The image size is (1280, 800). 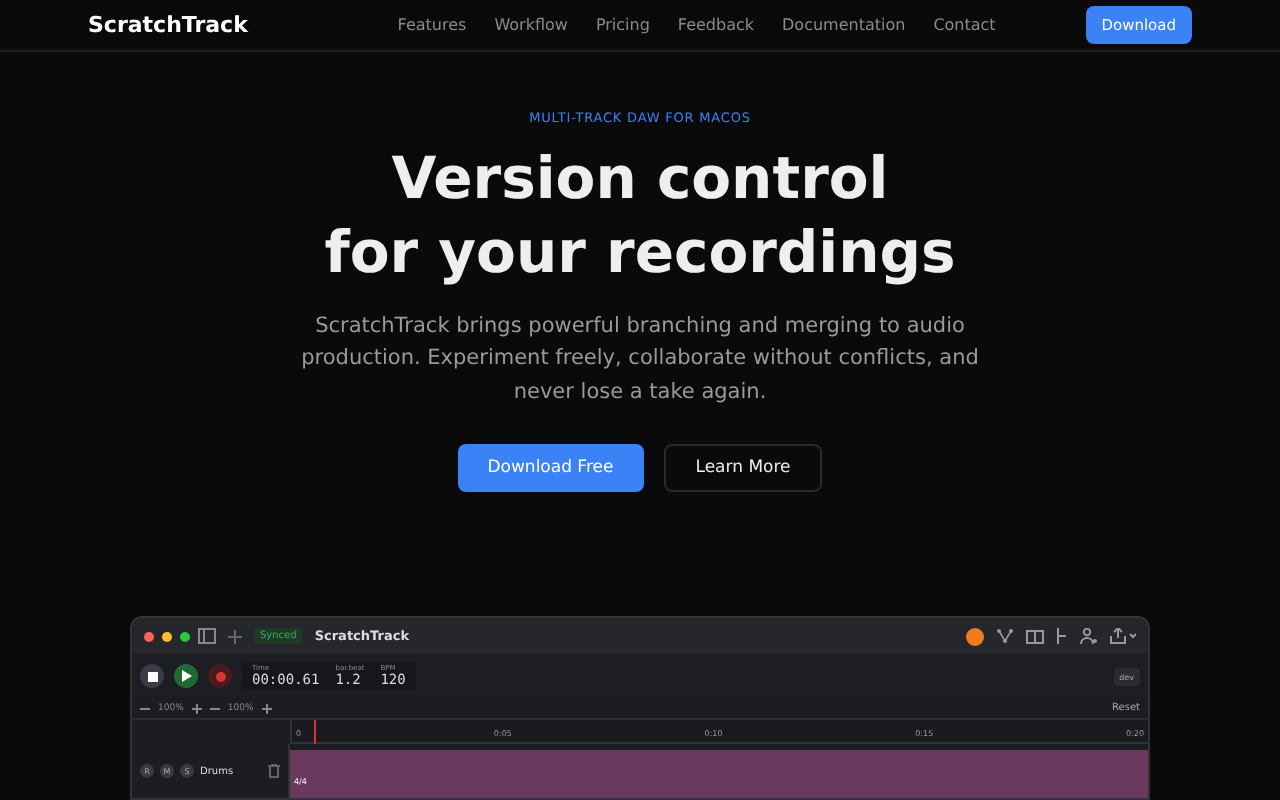 I want to click on maximize-icon, so click(x=185, y=636).